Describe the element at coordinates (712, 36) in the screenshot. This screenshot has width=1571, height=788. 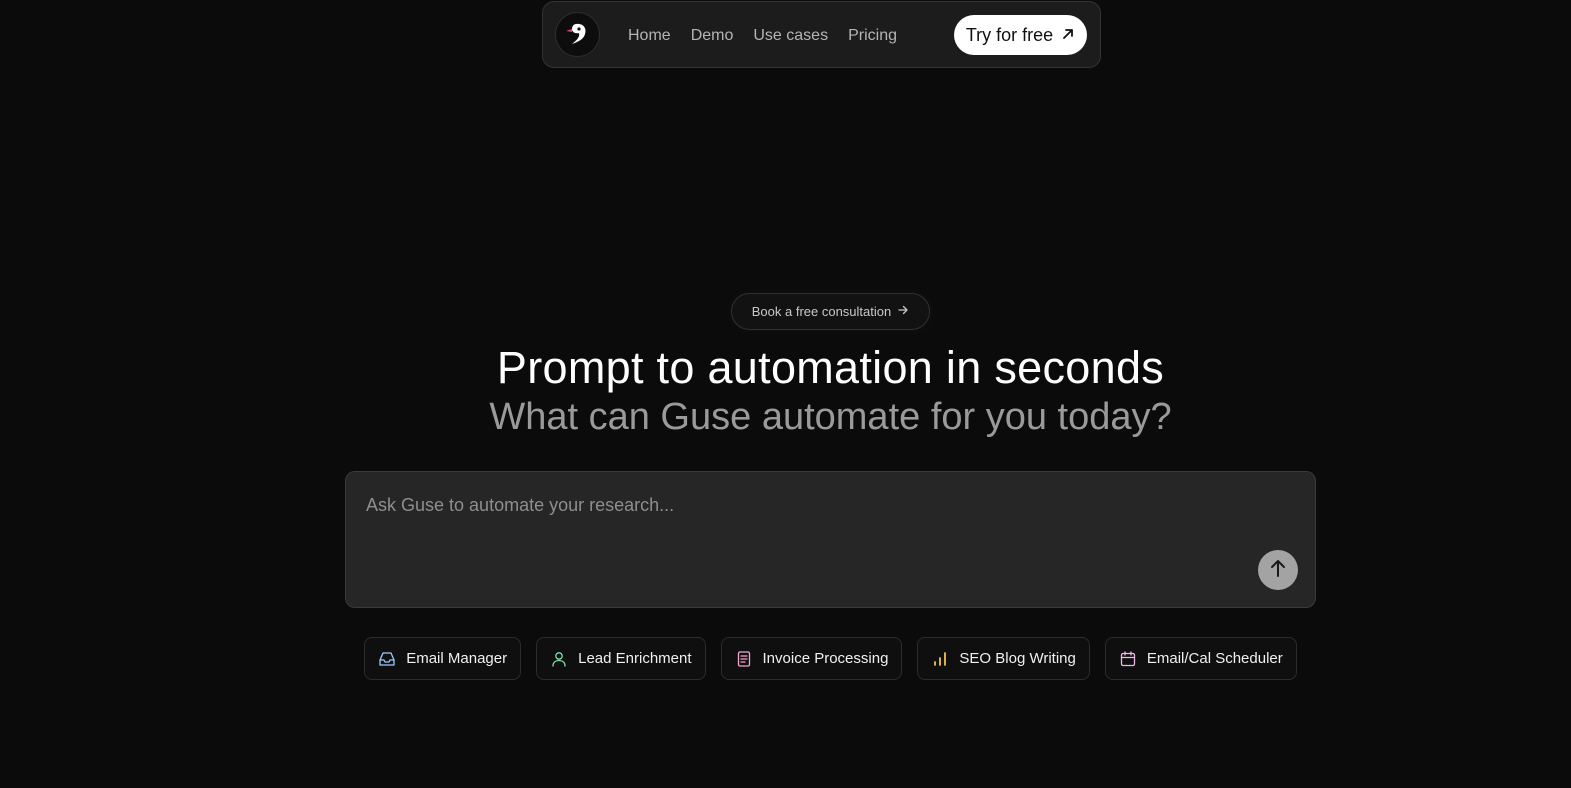
I see `nav-link-demo: Demo` at that location.